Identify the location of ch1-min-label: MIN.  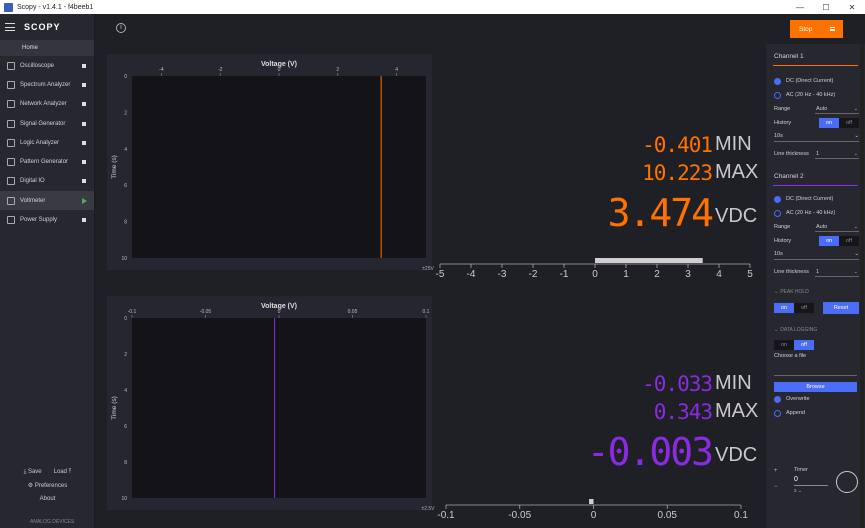
(733, 144).